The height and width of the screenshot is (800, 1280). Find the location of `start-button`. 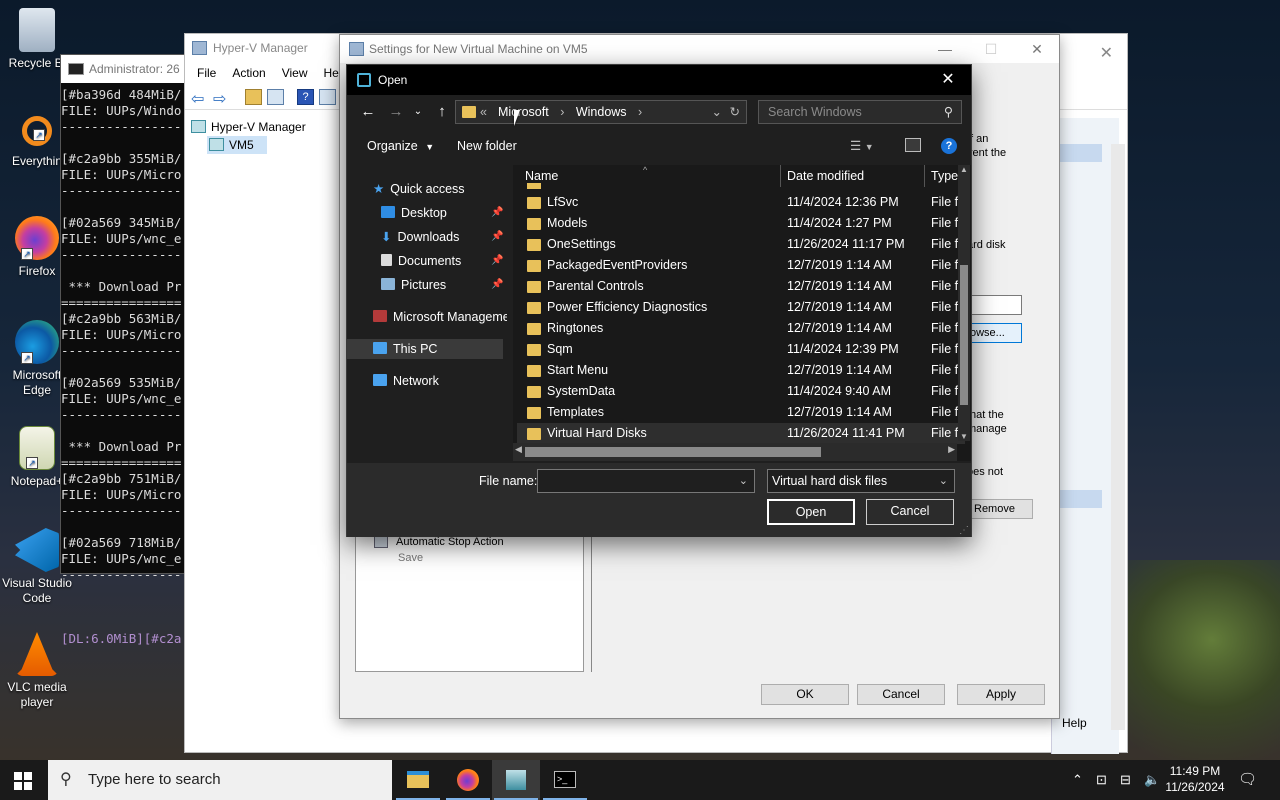

start-button is located at coordinates (23, 781).